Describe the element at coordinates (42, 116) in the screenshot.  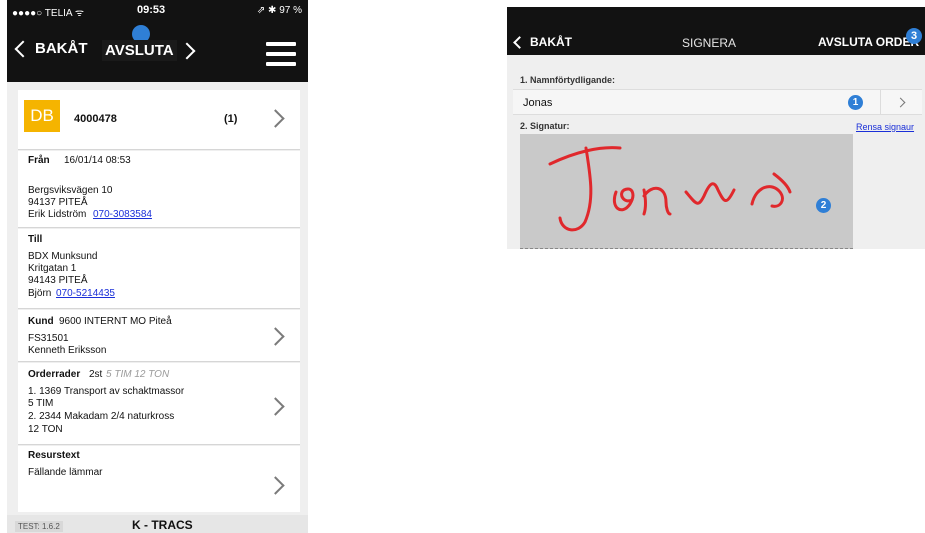
I see `order-type-badge: DB` at that location.